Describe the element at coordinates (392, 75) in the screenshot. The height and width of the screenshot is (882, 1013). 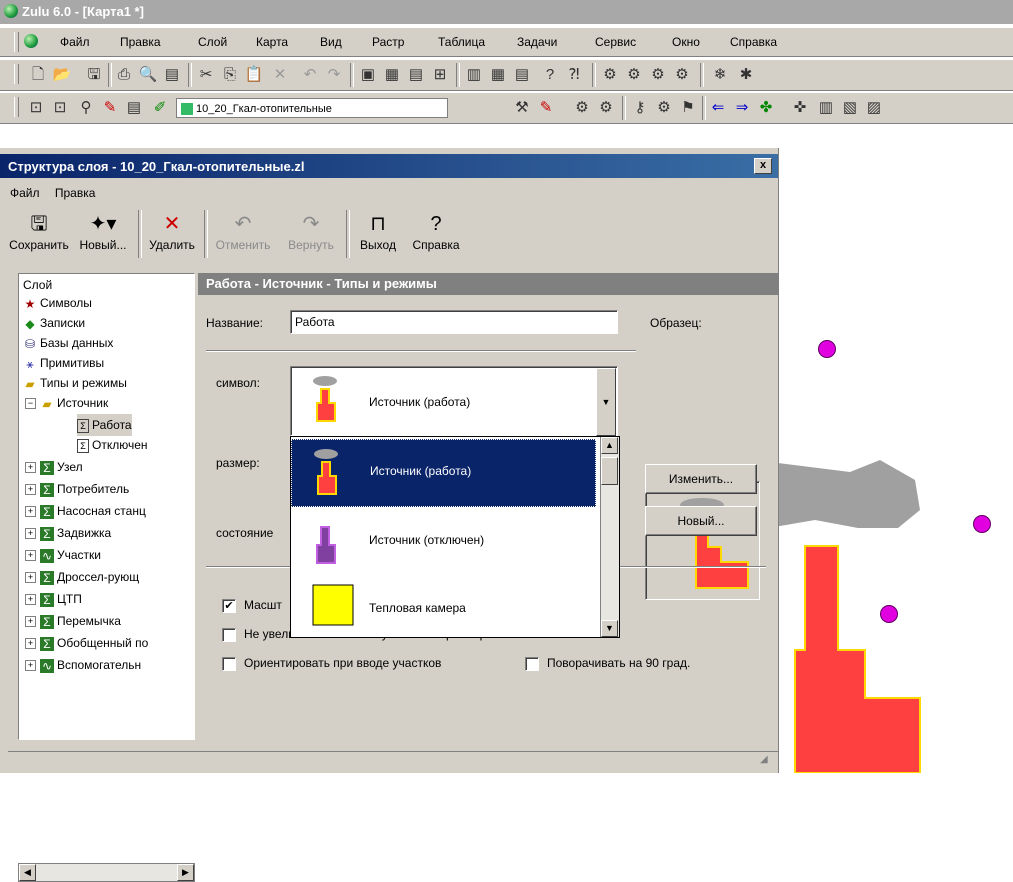
I see `window2-icon: ▦` at that location.